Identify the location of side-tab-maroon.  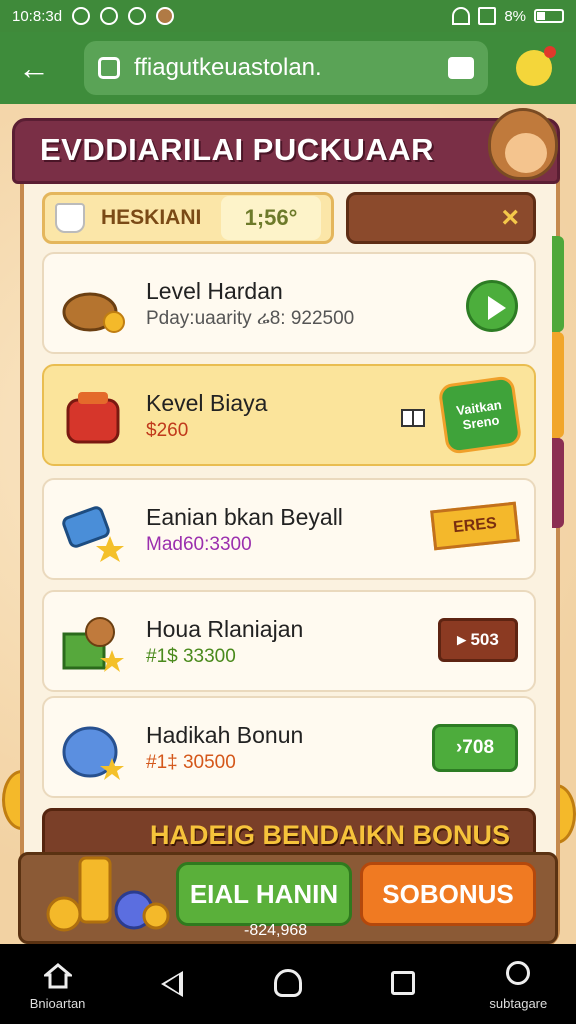
(558, 483).